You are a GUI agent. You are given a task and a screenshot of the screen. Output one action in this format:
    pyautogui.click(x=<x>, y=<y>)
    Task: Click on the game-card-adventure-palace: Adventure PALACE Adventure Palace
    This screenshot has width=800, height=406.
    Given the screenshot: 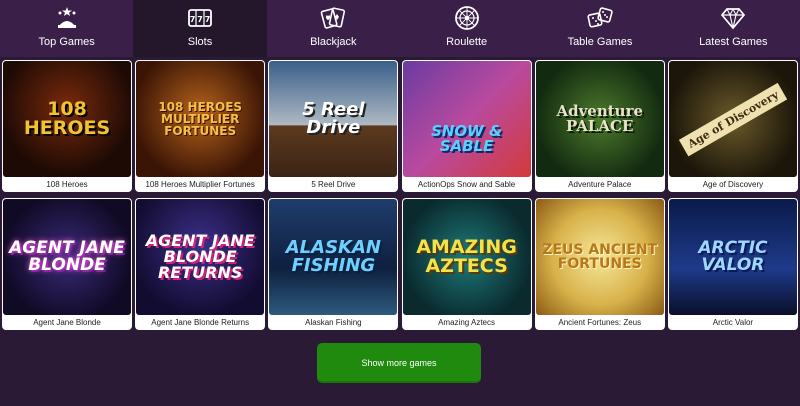 What is the action you would take?
    pyautogui.click(x=599, y=126)
    